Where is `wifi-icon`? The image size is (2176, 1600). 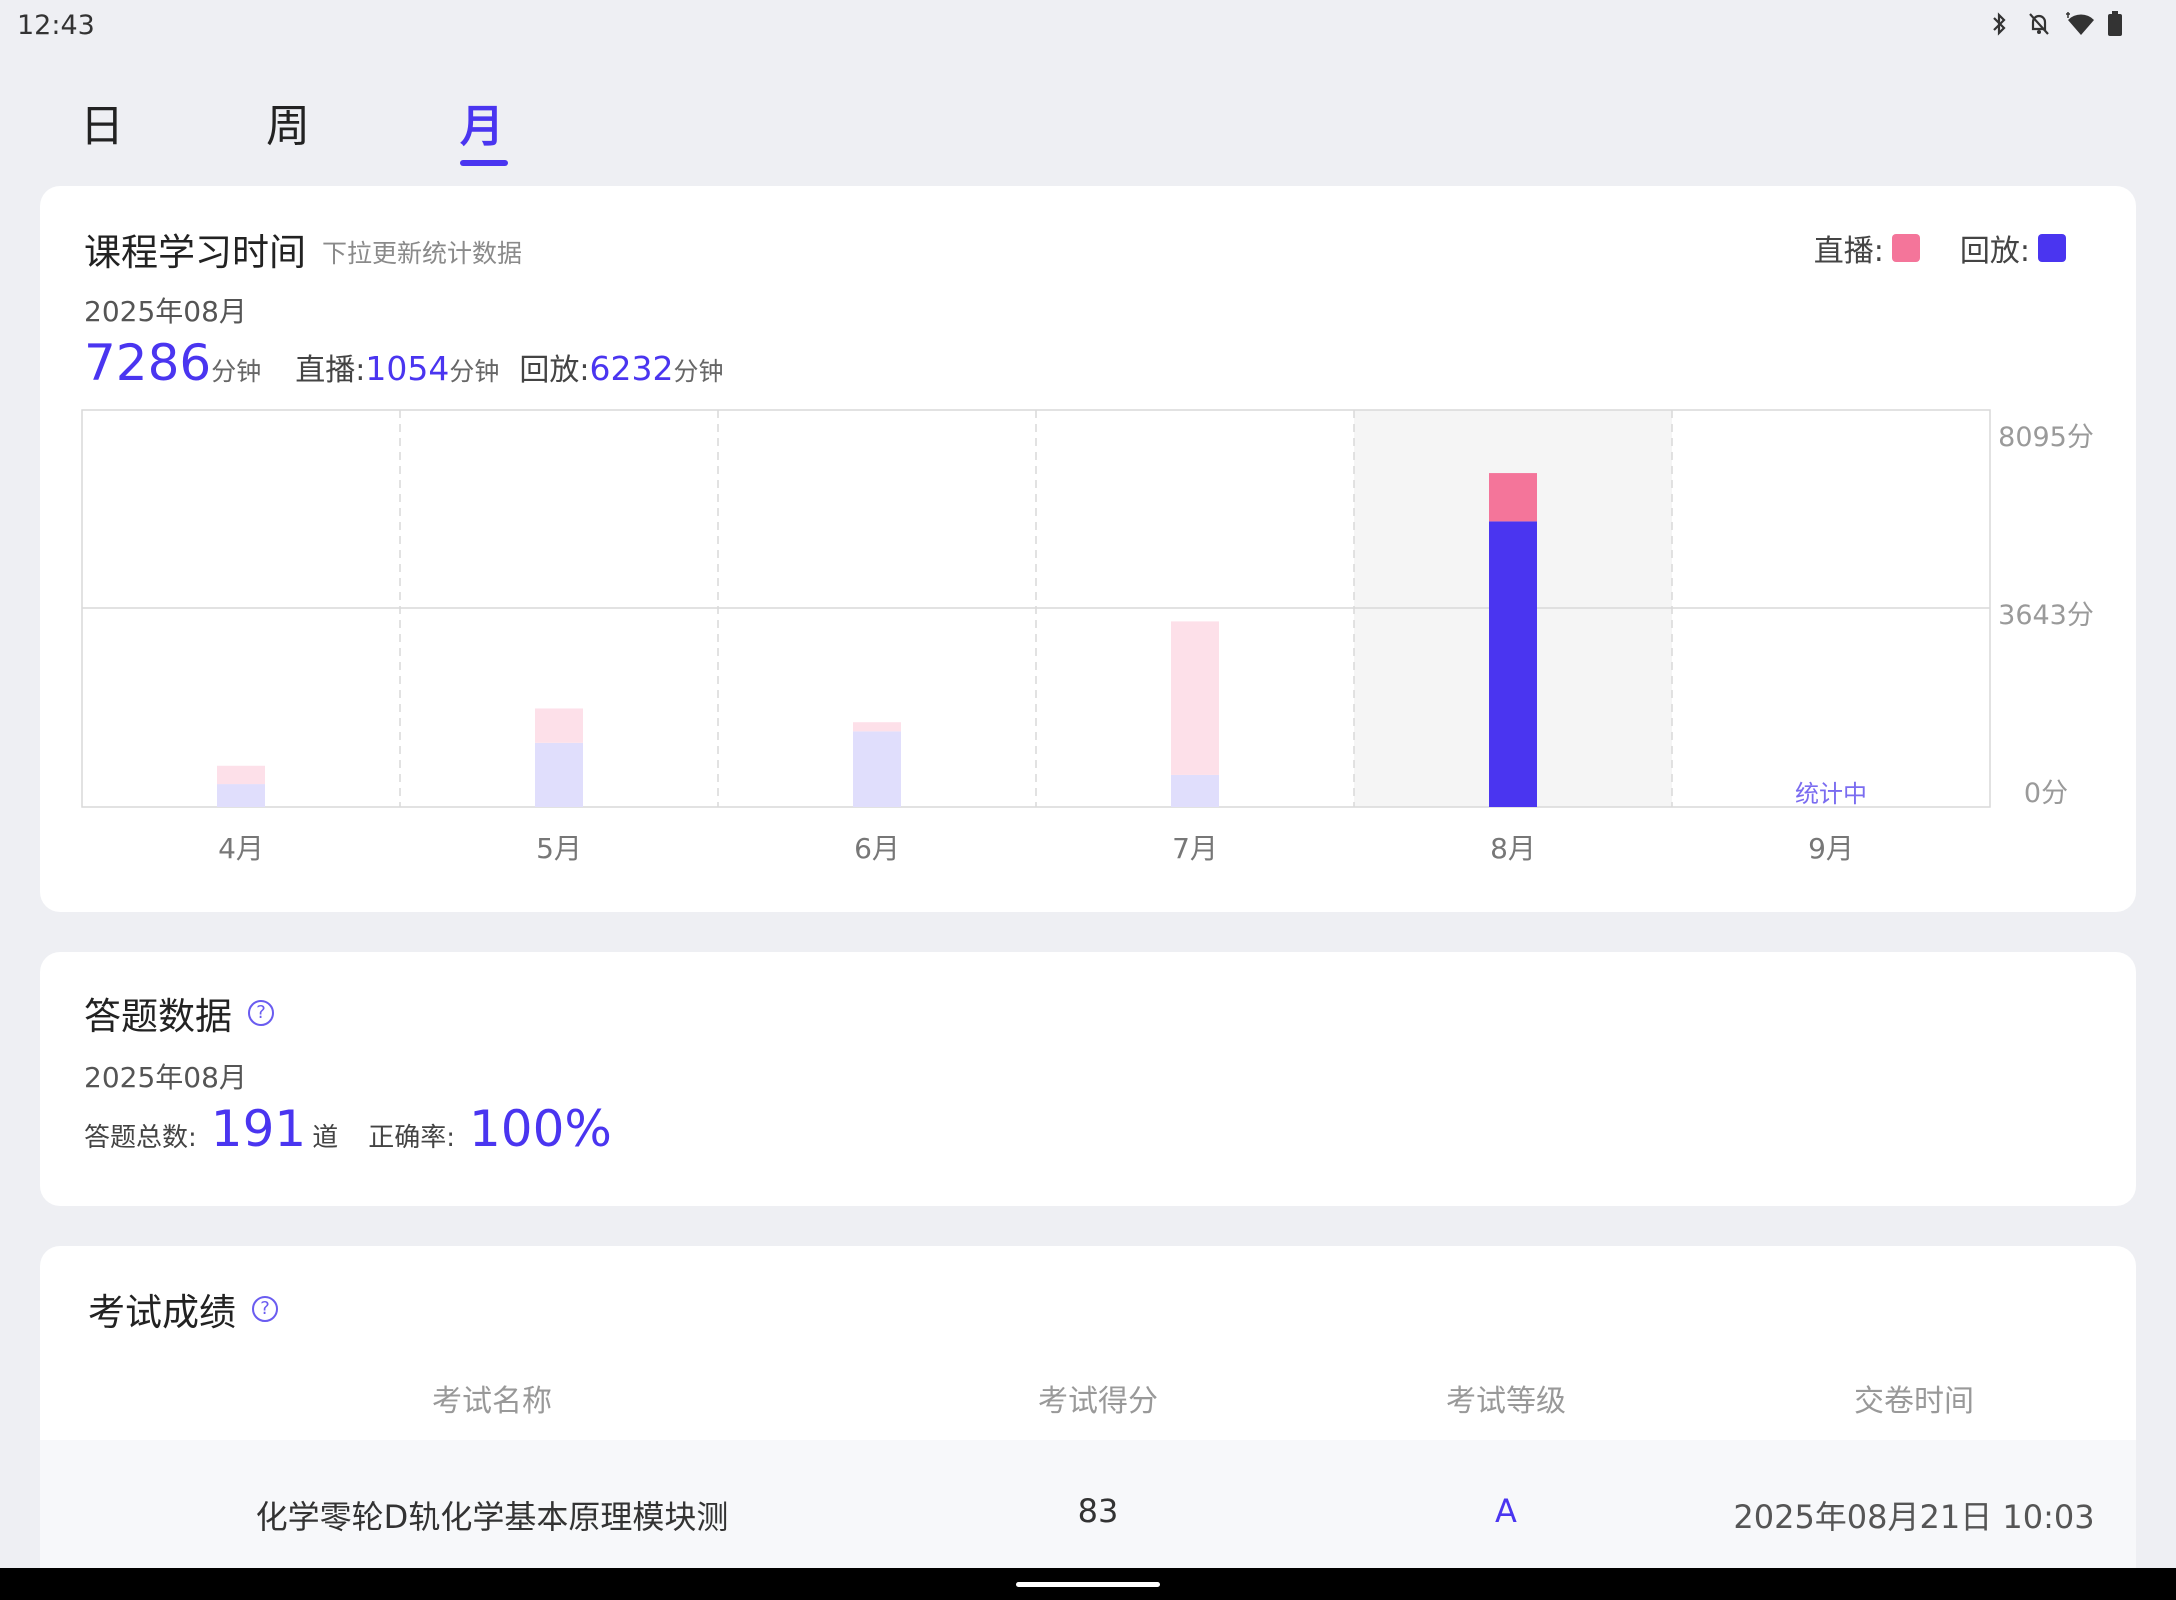
wifi-icon is located at coordinates (2080, 24).